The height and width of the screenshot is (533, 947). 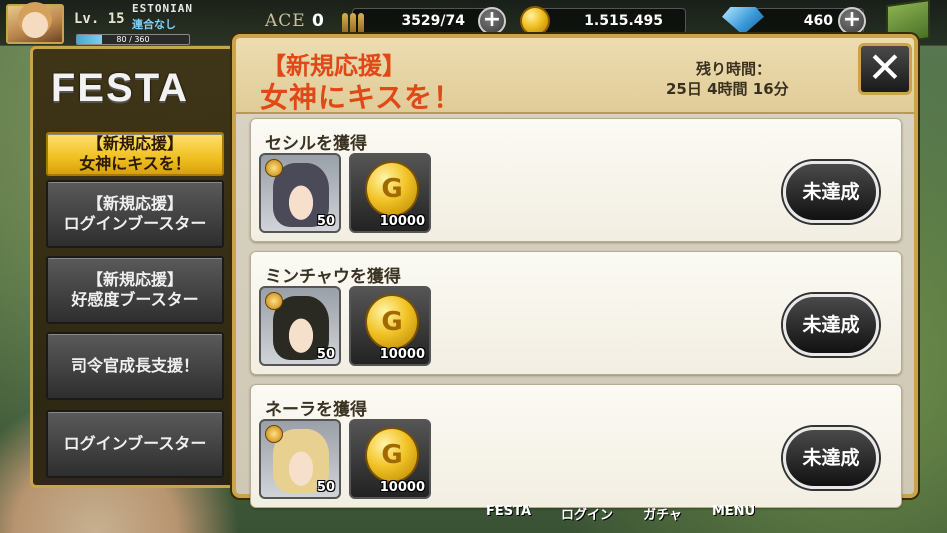 I want to click on mission-title: ミンチャウを獲得, so click(x=333, y=277).